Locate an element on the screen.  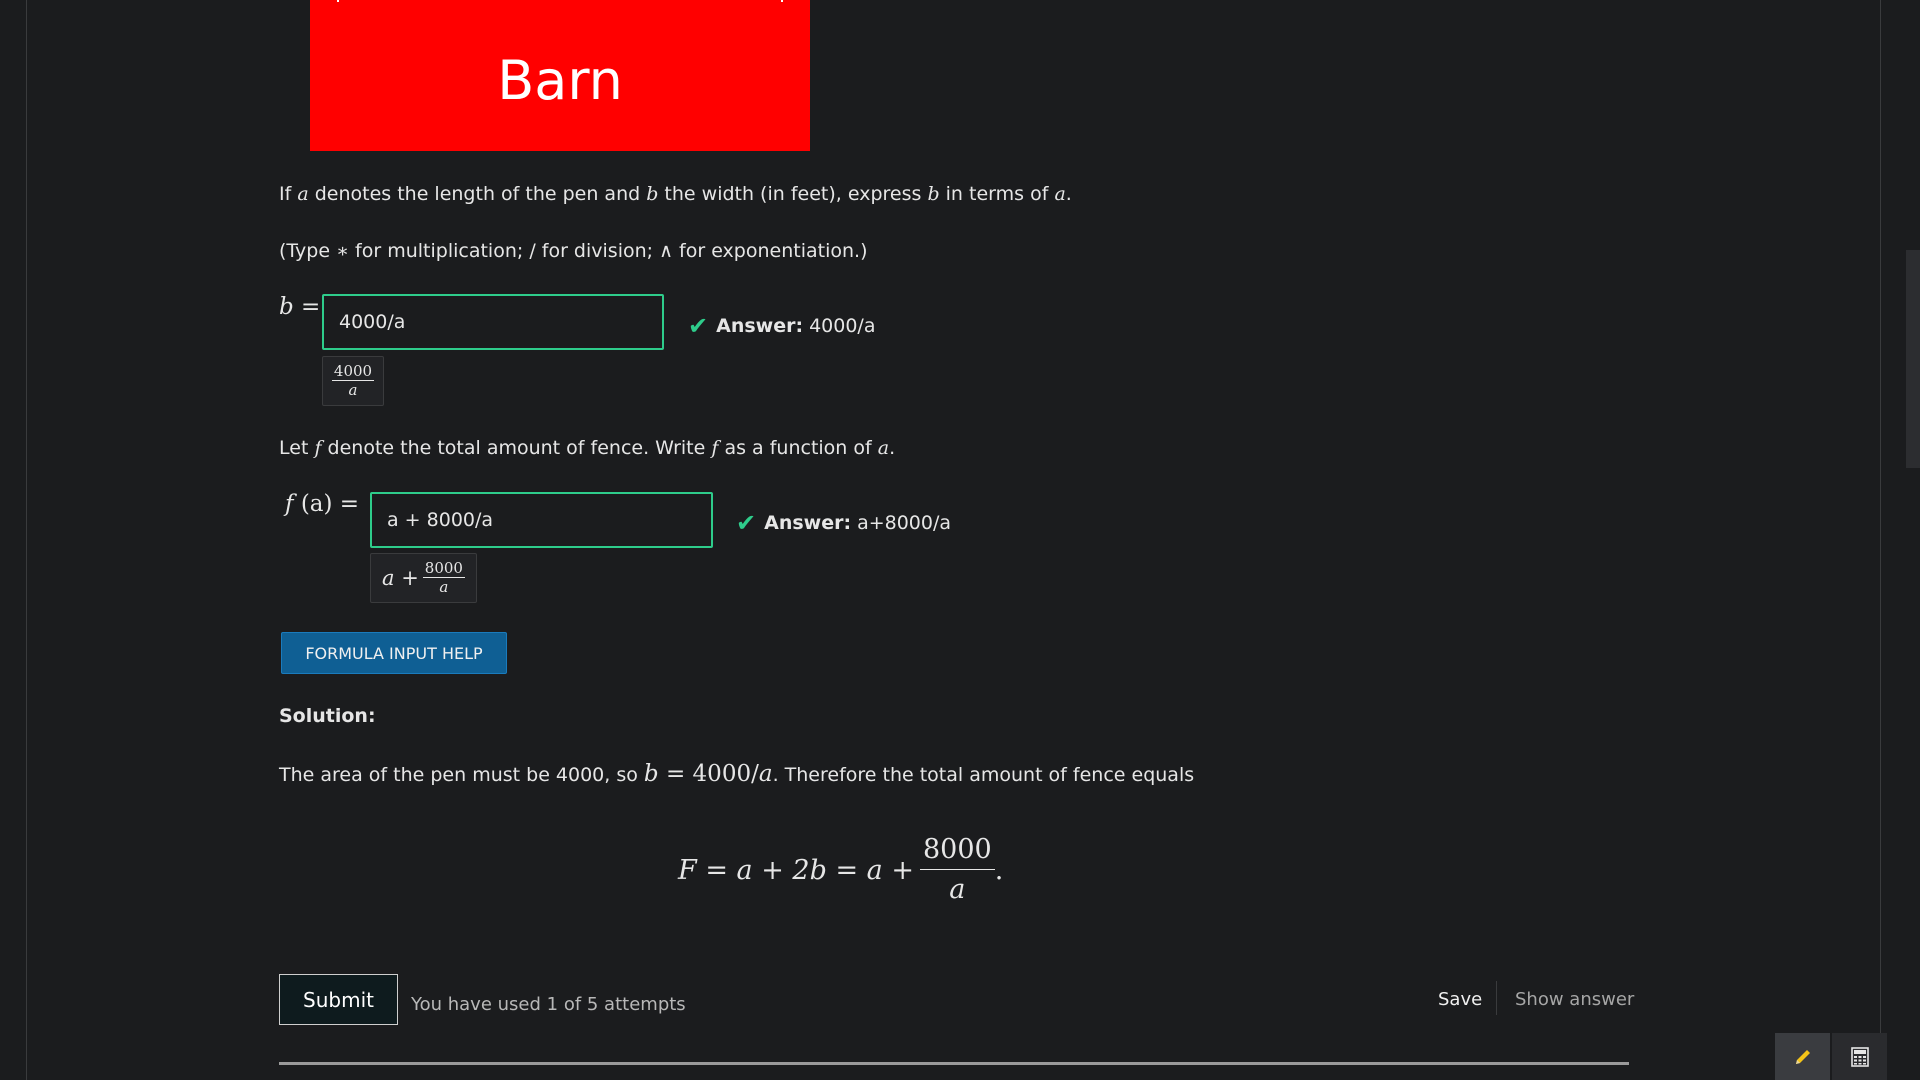
calculator-icon is located at coordinates (1859, 1056).